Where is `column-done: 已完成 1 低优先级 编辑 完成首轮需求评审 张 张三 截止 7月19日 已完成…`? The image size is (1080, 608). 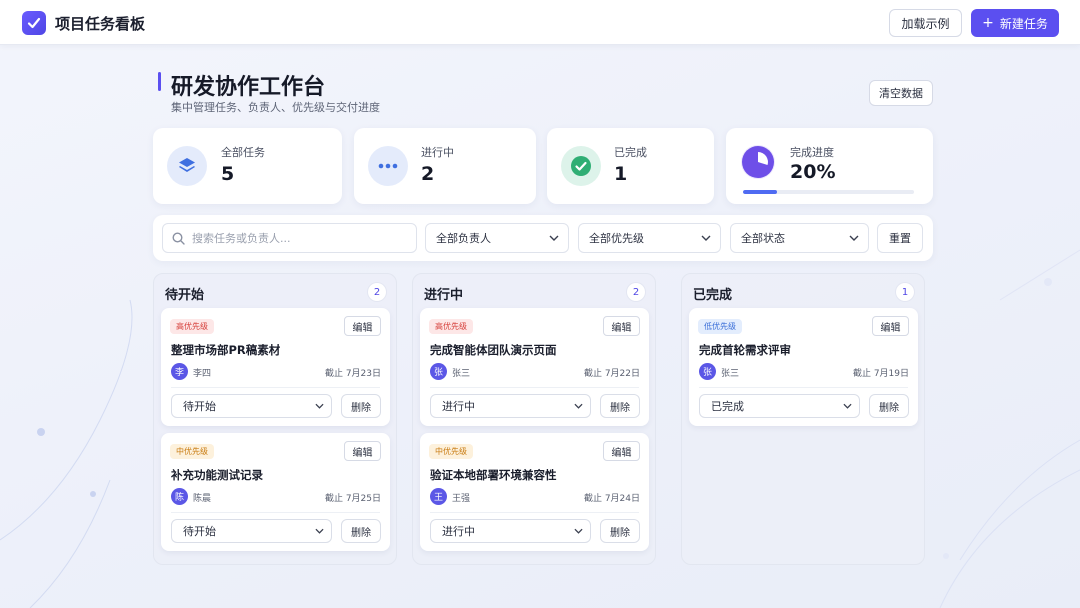
column-done: 已完成 1 低优先级 编辑 完成首轮需求评审 张 张三 截止 7月19日 已完成… is located at coordinates (803, 419).